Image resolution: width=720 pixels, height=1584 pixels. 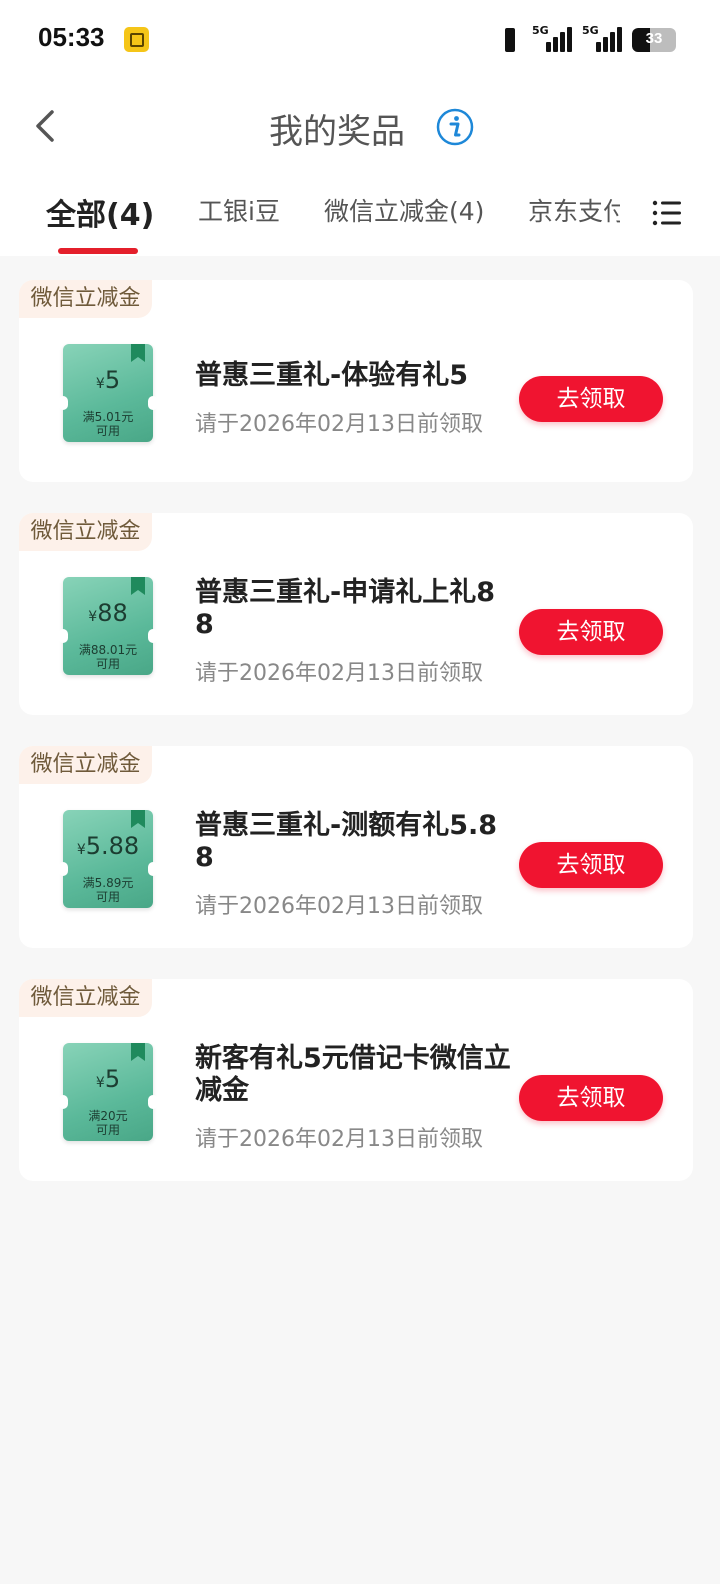 What do you see at coordinates (345, 608) in the screenshot?
I see `prize-name: 普惠三重礼-申请礼上礼88` at bounding box center [345, 608].